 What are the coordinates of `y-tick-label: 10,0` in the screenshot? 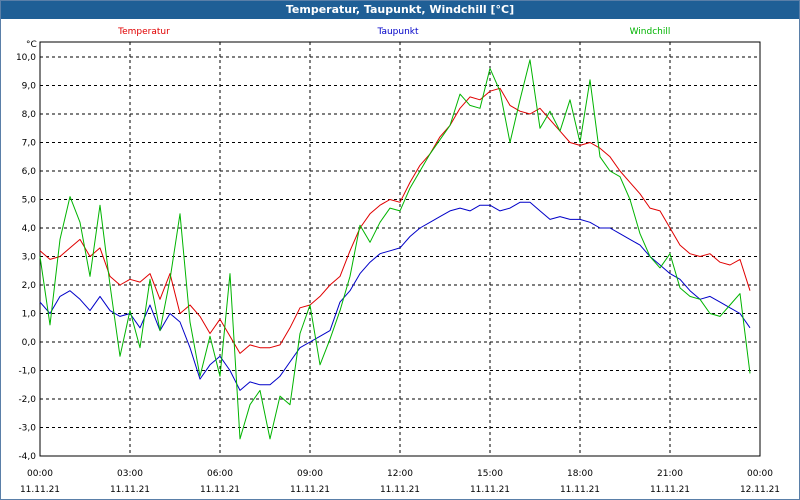 It's located at (26, 58).